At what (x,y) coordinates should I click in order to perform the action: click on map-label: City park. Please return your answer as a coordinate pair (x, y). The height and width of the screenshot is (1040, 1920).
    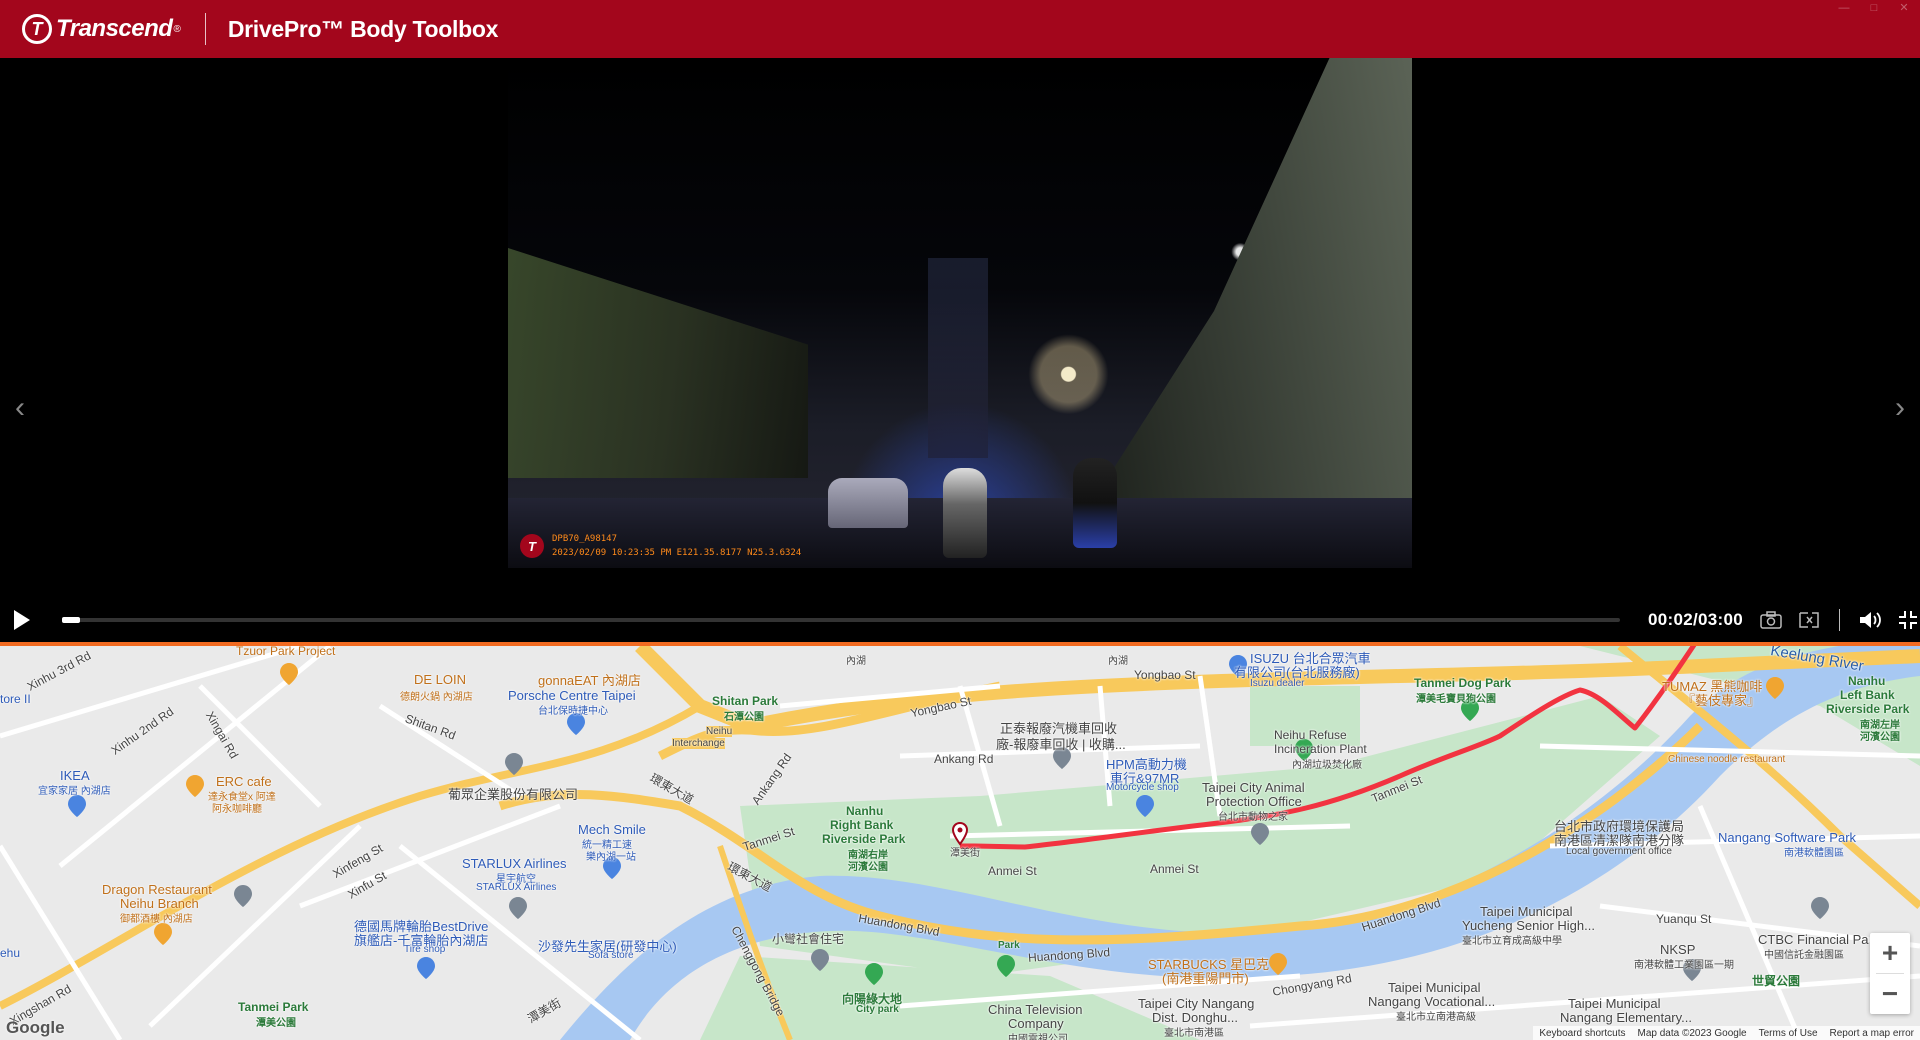
    Looking at the image, I should click on (877, 1009).